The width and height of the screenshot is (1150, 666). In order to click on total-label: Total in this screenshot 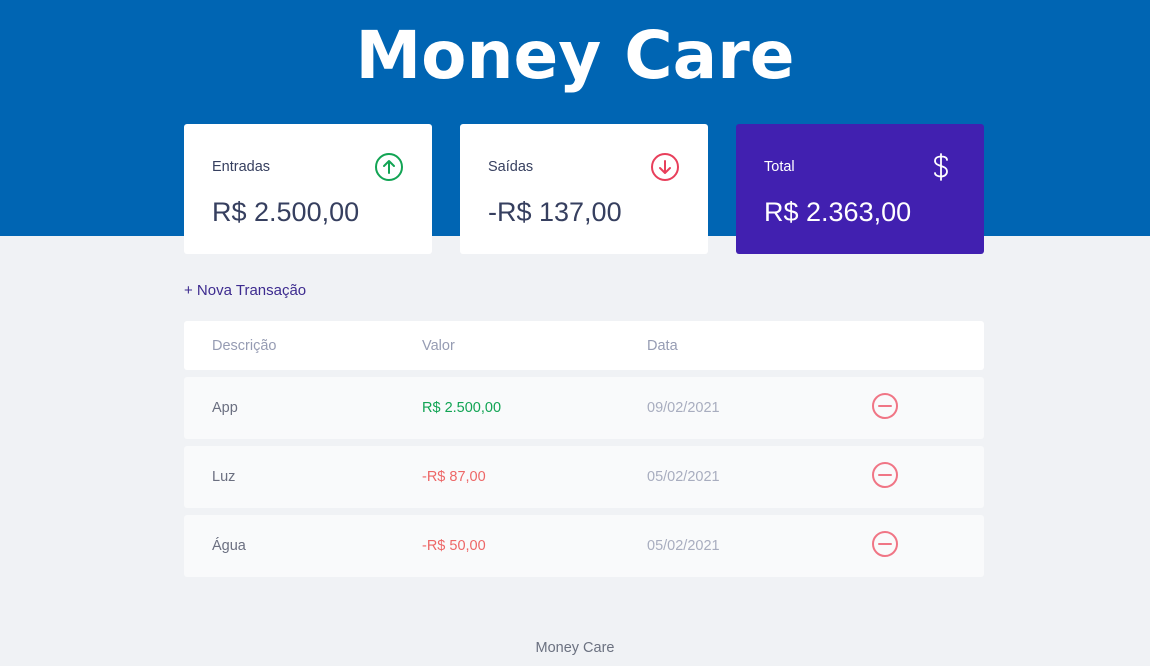, I will do `click(779, 167)`.